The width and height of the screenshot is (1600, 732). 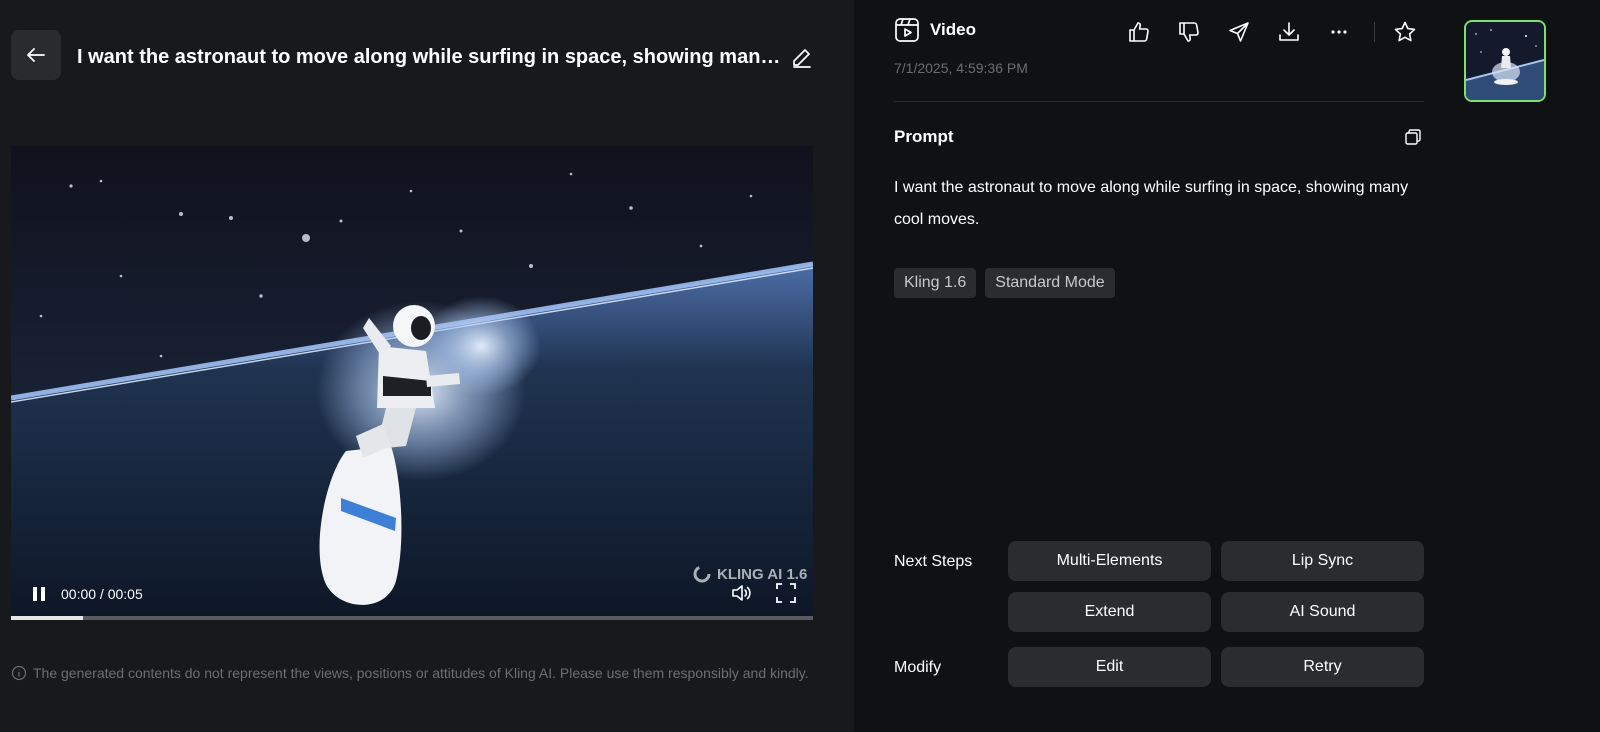 I want to click on playback-time: 00:00 / 00:05, so click(x=102, y=594).